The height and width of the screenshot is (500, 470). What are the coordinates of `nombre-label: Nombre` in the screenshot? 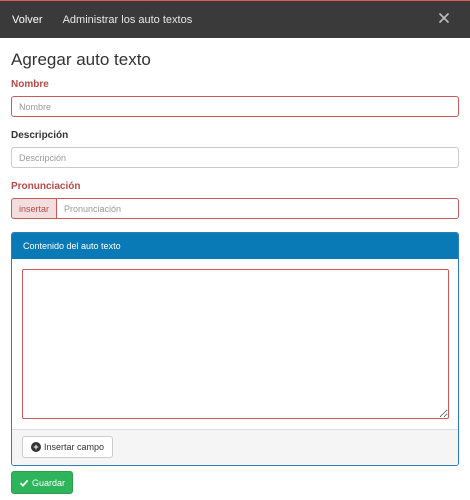 It's located at (30, 84).